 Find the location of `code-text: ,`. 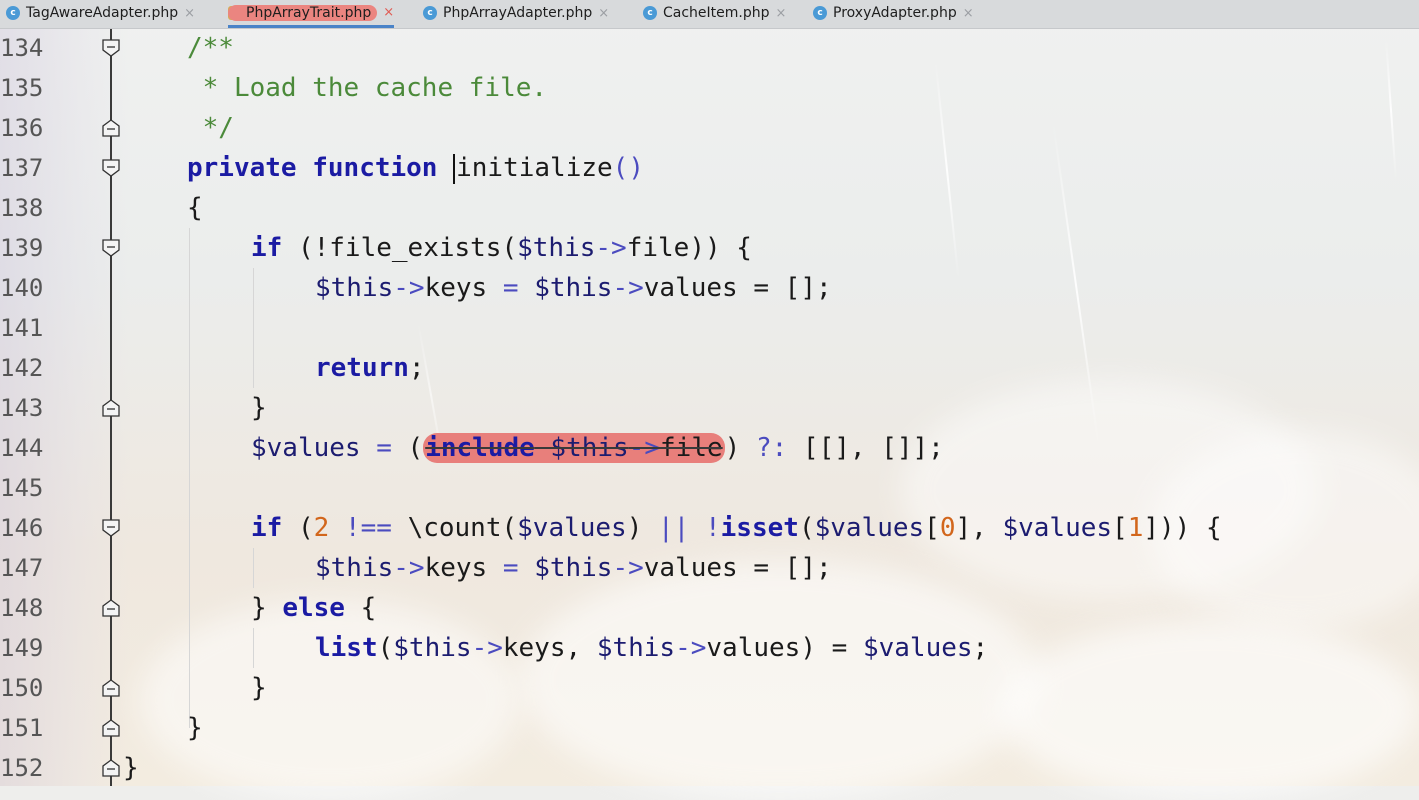

code-text: , is located at coordinates (581, 648).